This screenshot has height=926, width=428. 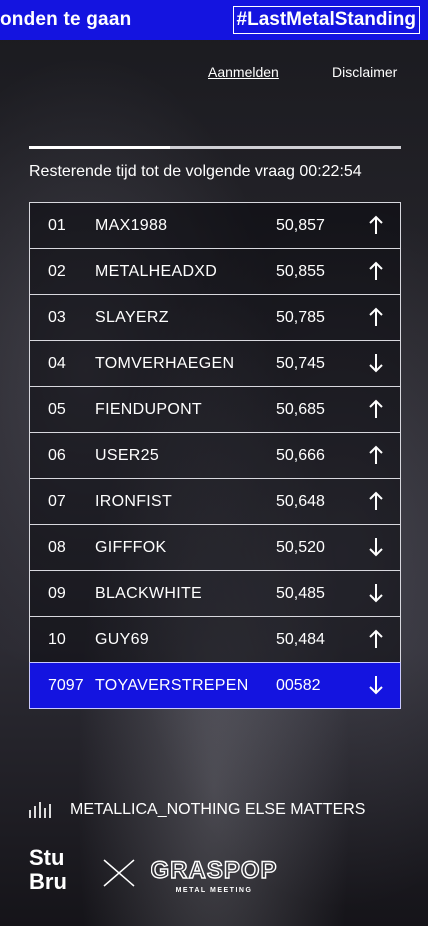 I want to click on graspop-subtitle: METAL MEETING, so click(x=214, y=890).